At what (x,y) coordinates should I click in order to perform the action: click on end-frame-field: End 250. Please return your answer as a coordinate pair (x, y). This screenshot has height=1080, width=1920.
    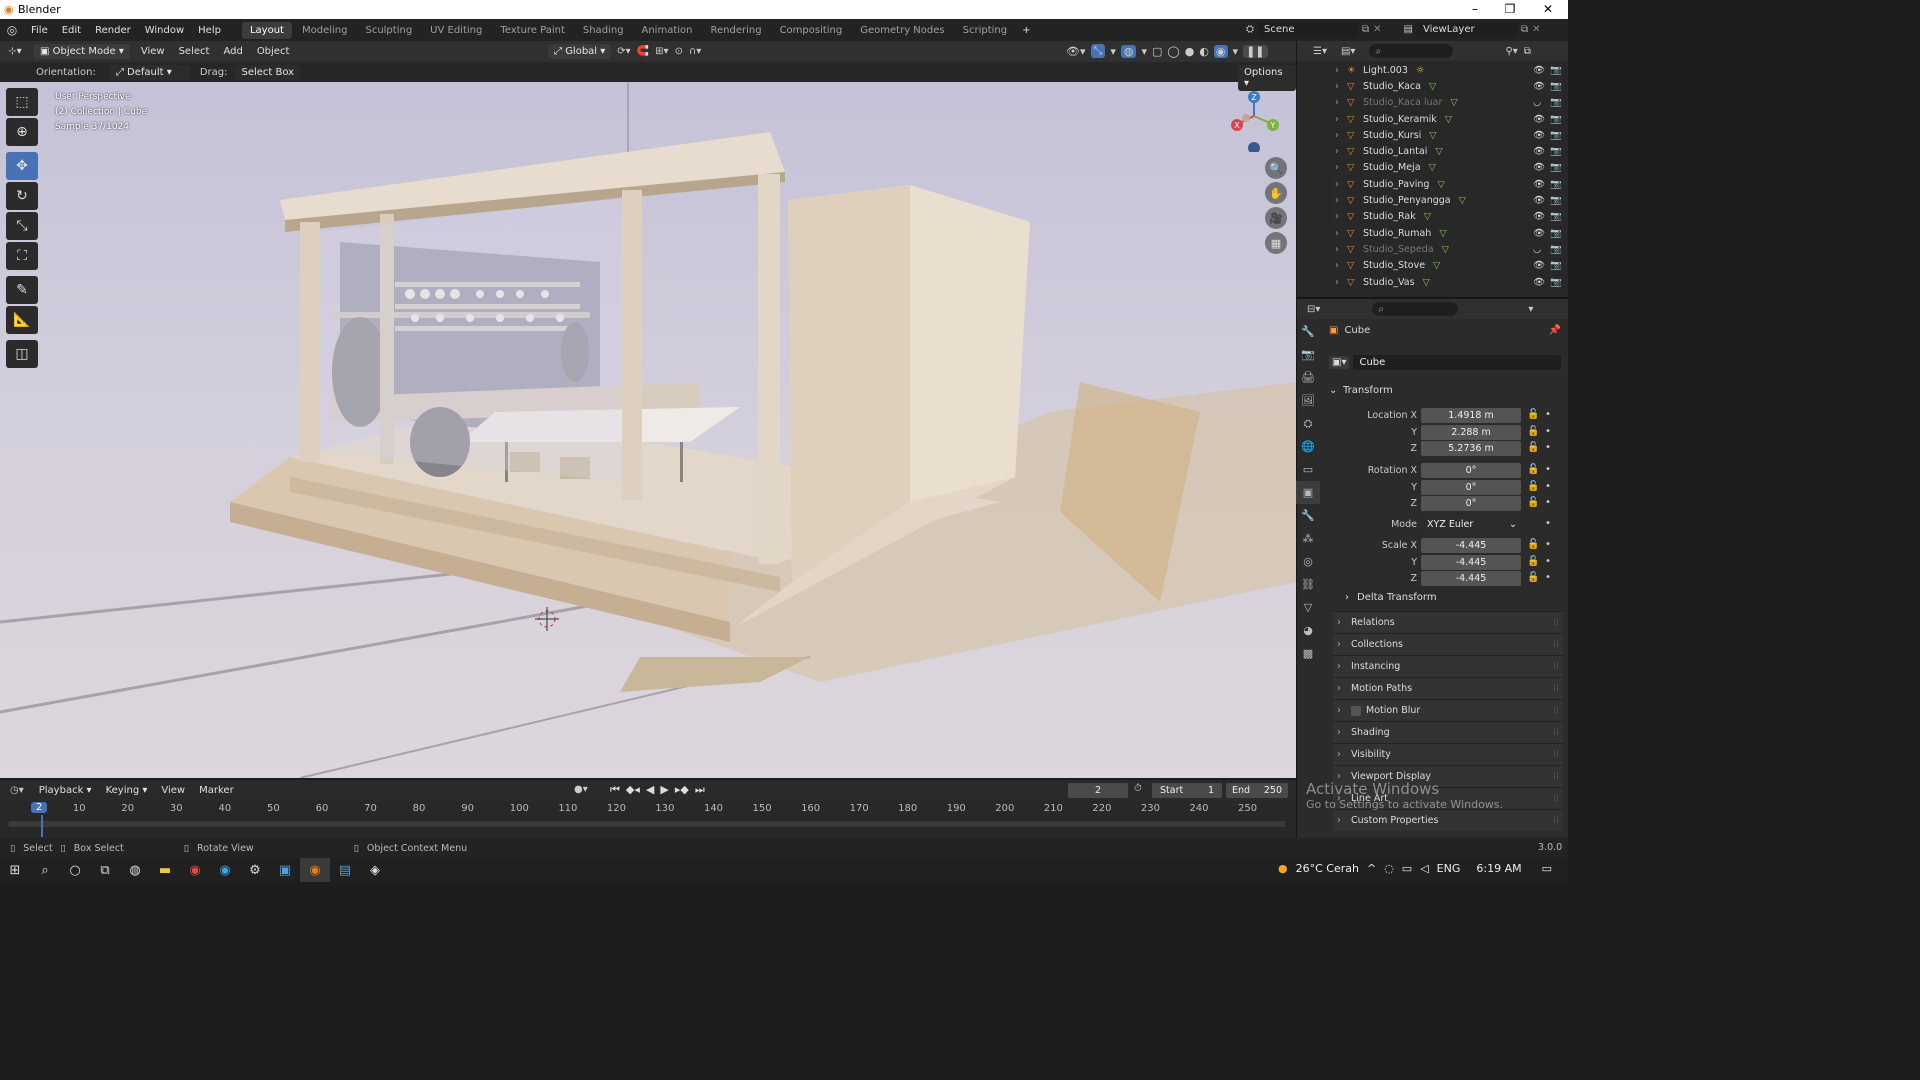
    Looking at the image, I should click on (1257, 790).